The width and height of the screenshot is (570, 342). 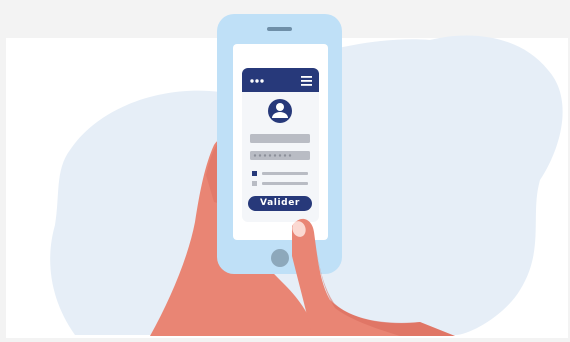 I want to click on user-avatar-icon, so click(x=280, y=111).